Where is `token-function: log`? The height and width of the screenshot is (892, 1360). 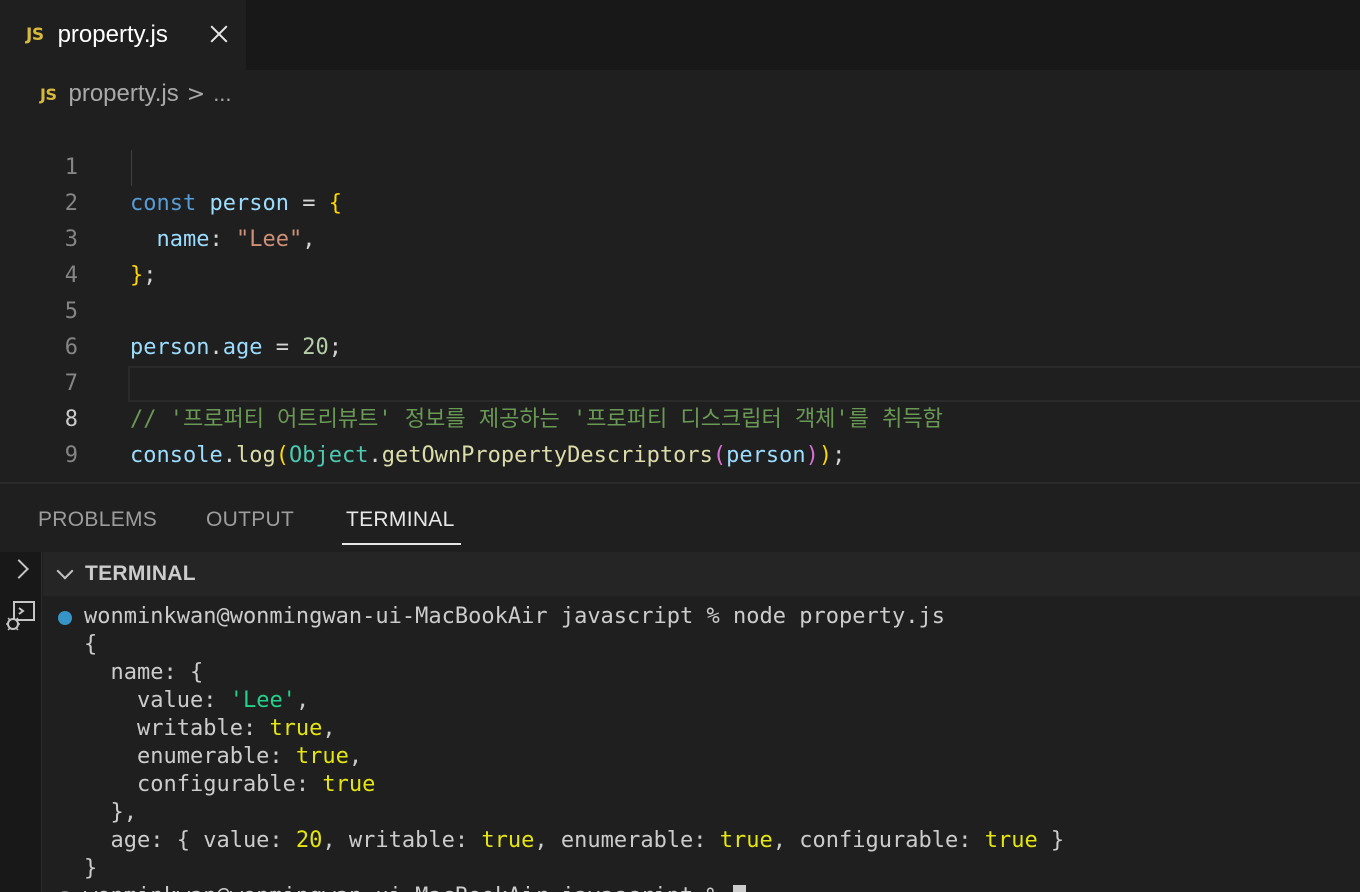 token-function: log is located at coordinates (255, 455).